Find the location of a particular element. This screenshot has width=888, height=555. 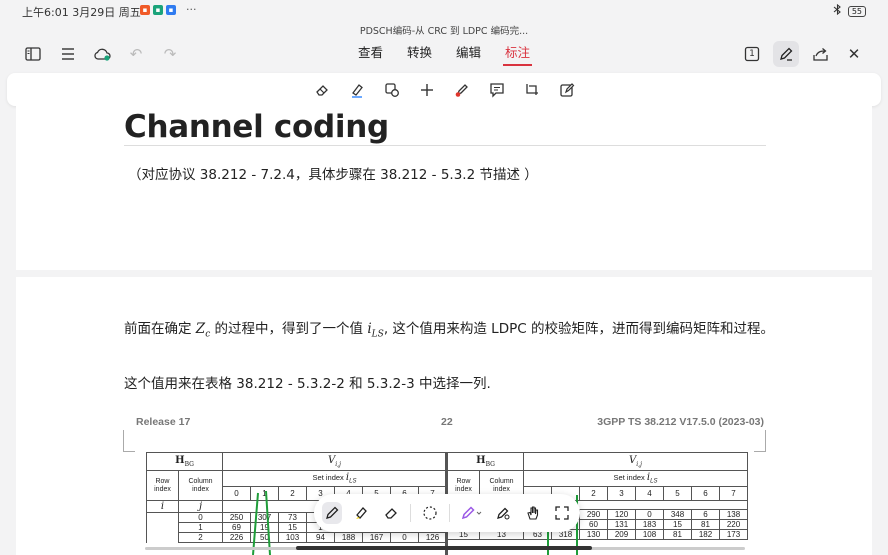

table-cell: 173 is located at coordinates (733, 534).